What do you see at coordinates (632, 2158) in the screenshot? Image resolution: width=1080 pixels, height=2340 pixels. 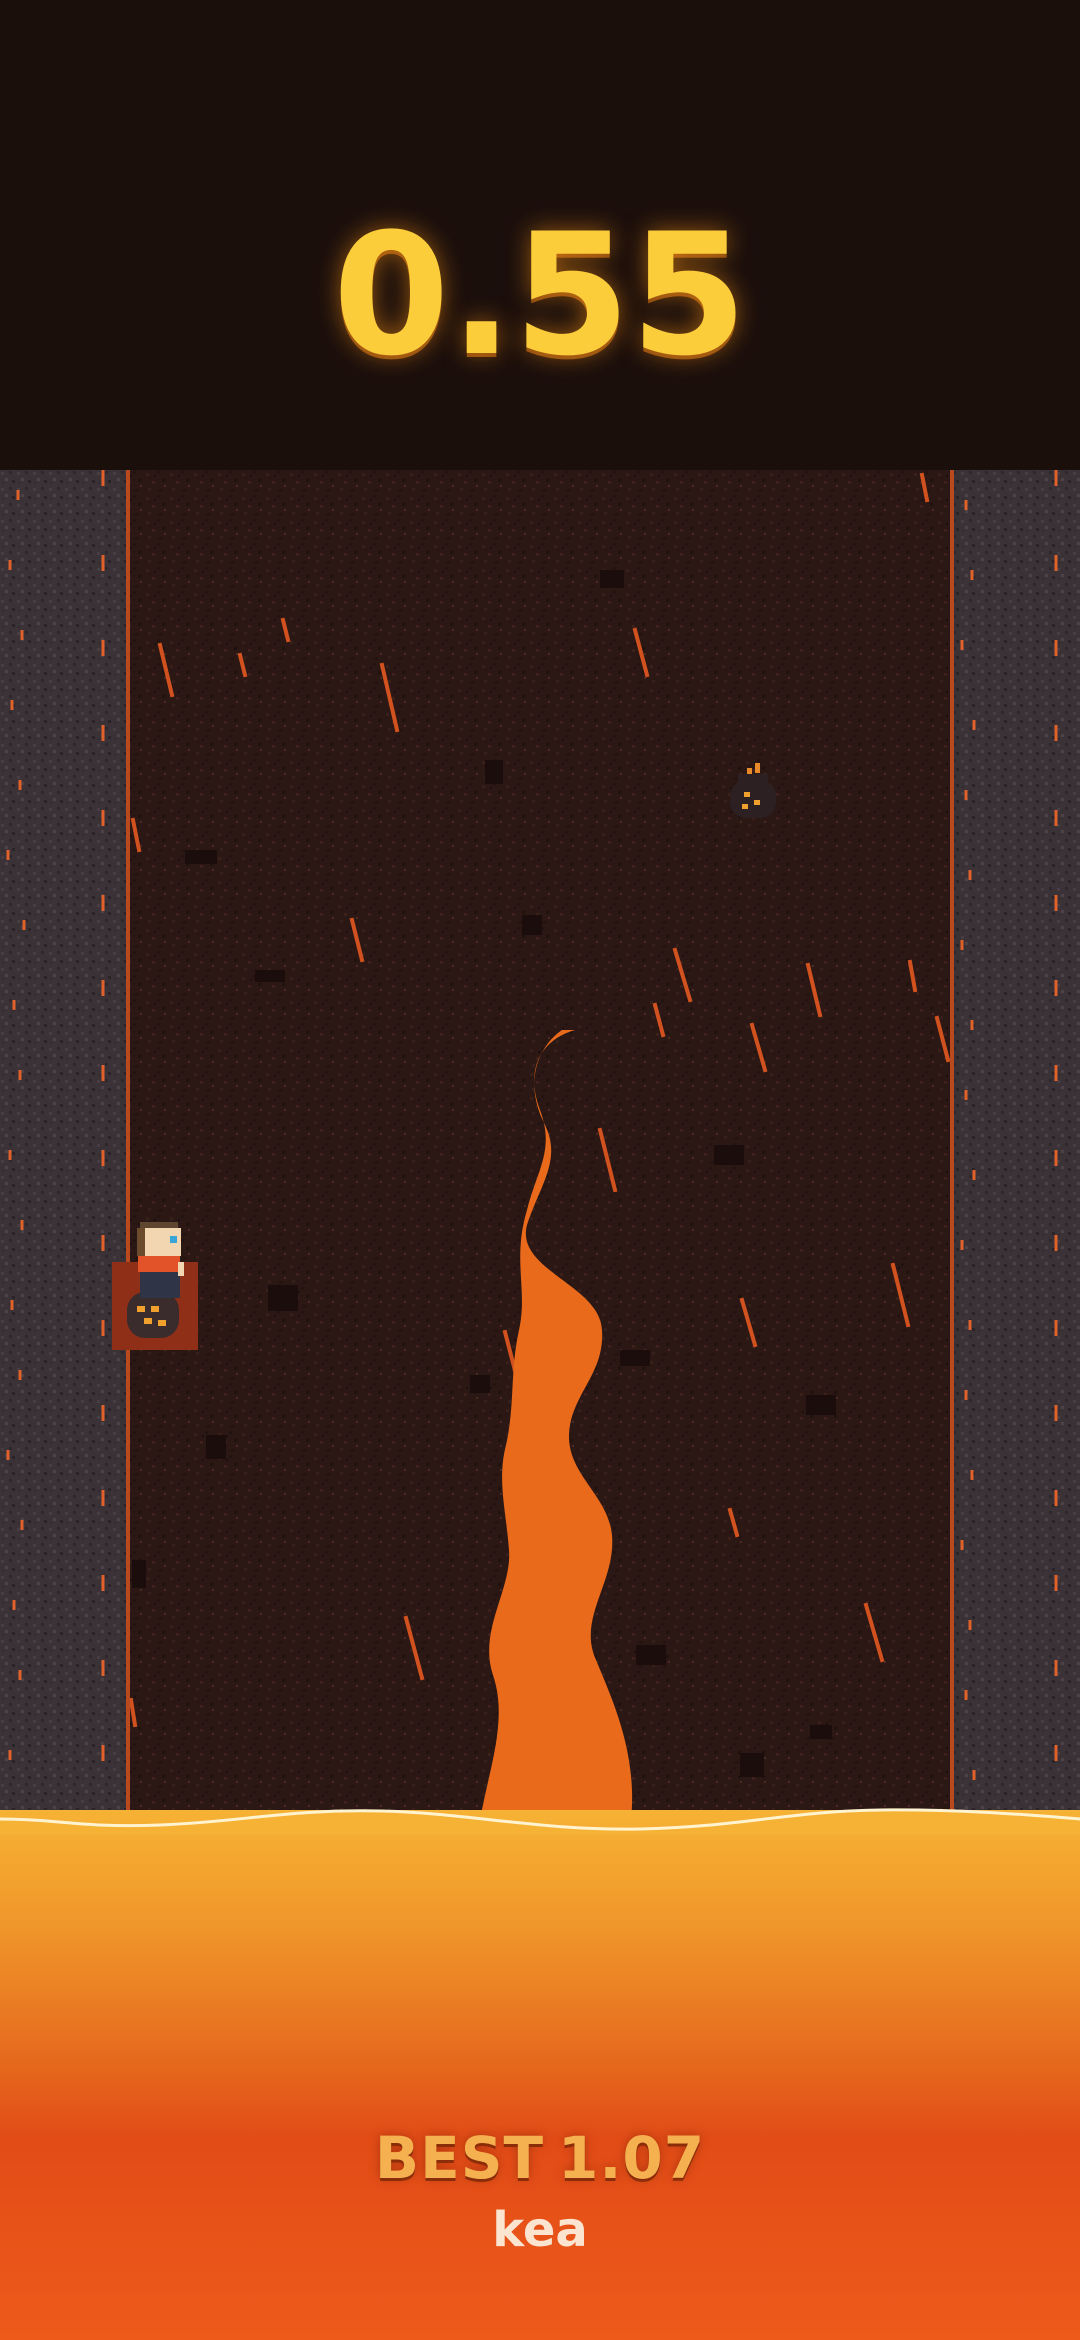 I see `best-score-value: 1.07` at bounding box center [632, 2158].